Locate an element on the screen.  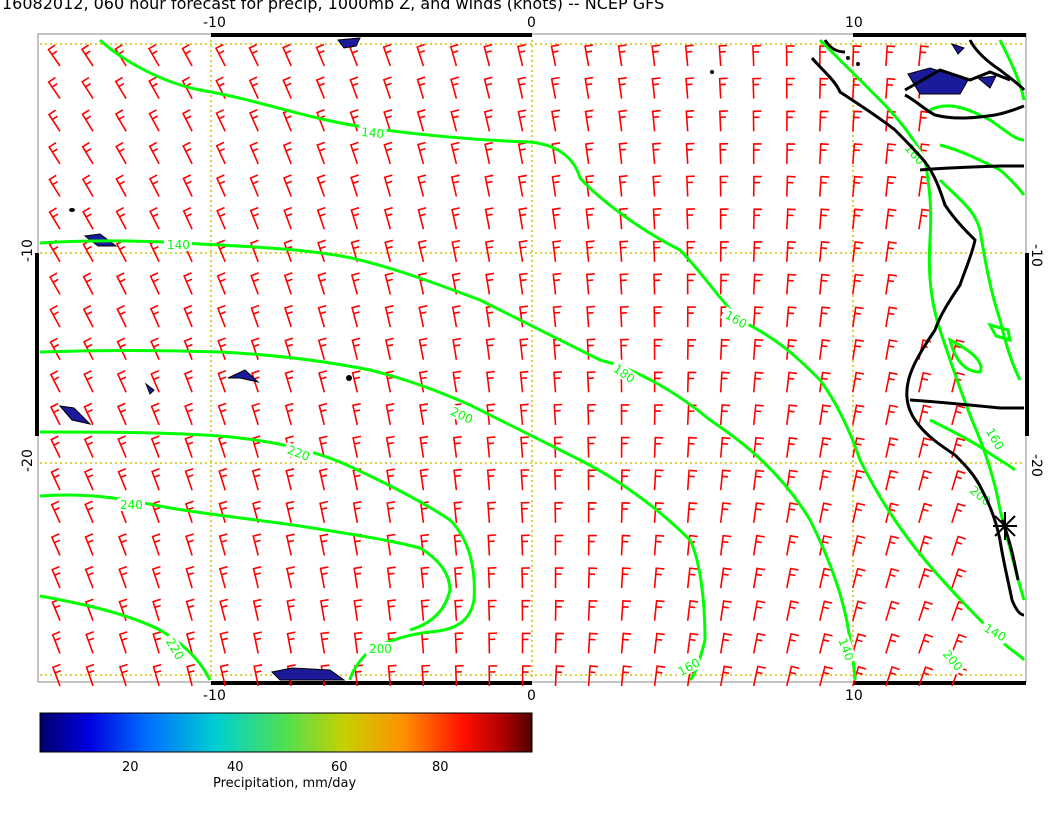
contour-label: 220 is located at coordinates (298, 453).